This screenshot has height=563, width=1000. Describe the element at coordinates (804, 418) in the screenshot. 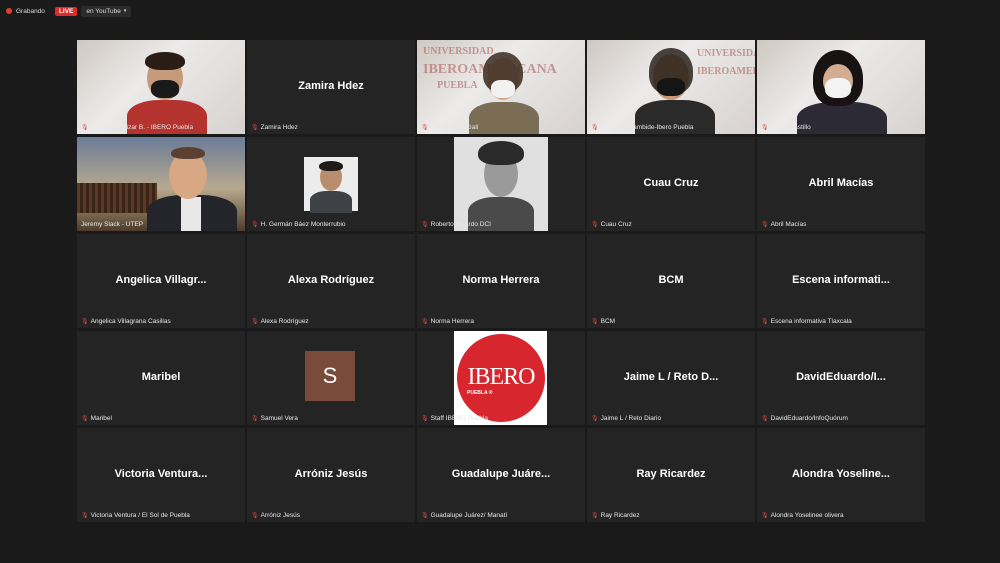

I see `participant-name-label: 🎙 DavidEduardo/InfoQuórum` at that location.